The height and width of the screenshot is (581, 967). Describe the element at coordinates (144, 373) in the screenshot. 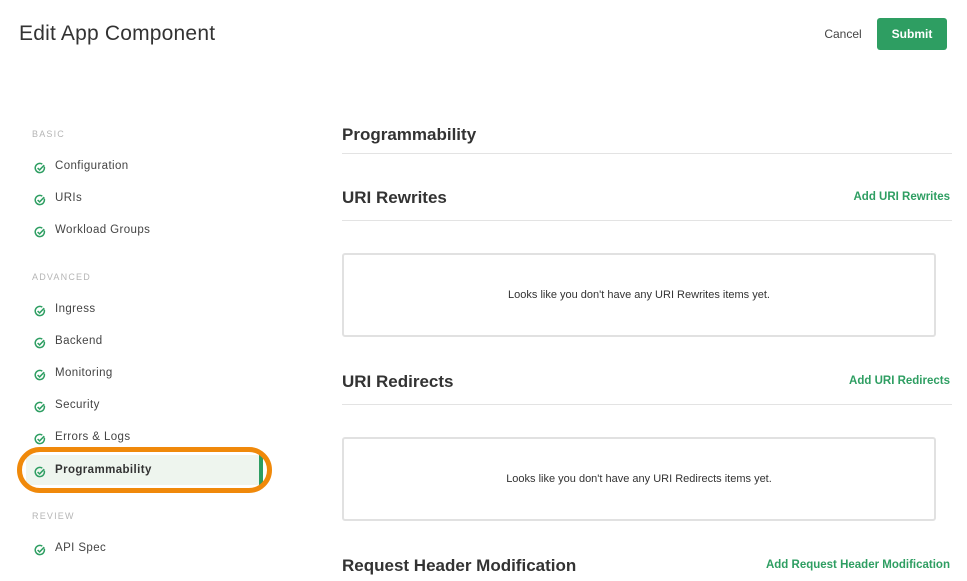

I see `sidebar-item-monitoring: Monitoring` at that location.